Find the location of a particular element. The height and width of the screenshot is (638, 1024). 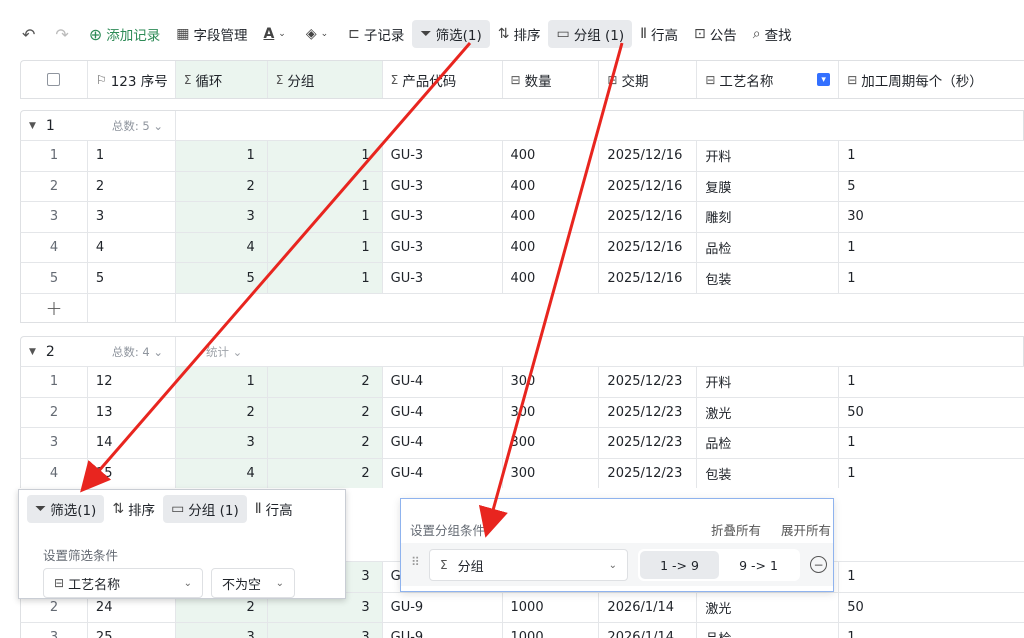

table-row: 32533GU-910002026/1/14品检1 is located at coordinates (522, 630).